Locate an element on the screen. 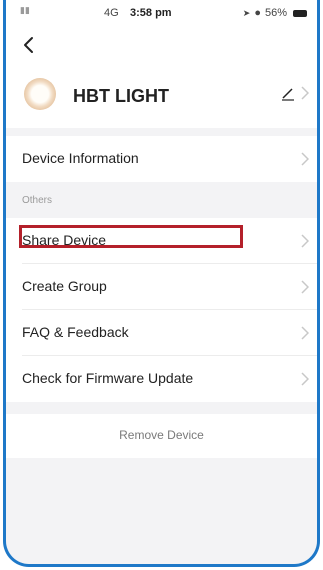 Image resolution: width=323 pixels, height=570 pixels. device-header-row: HBT LIGHT is located at coordinates (161, 96).